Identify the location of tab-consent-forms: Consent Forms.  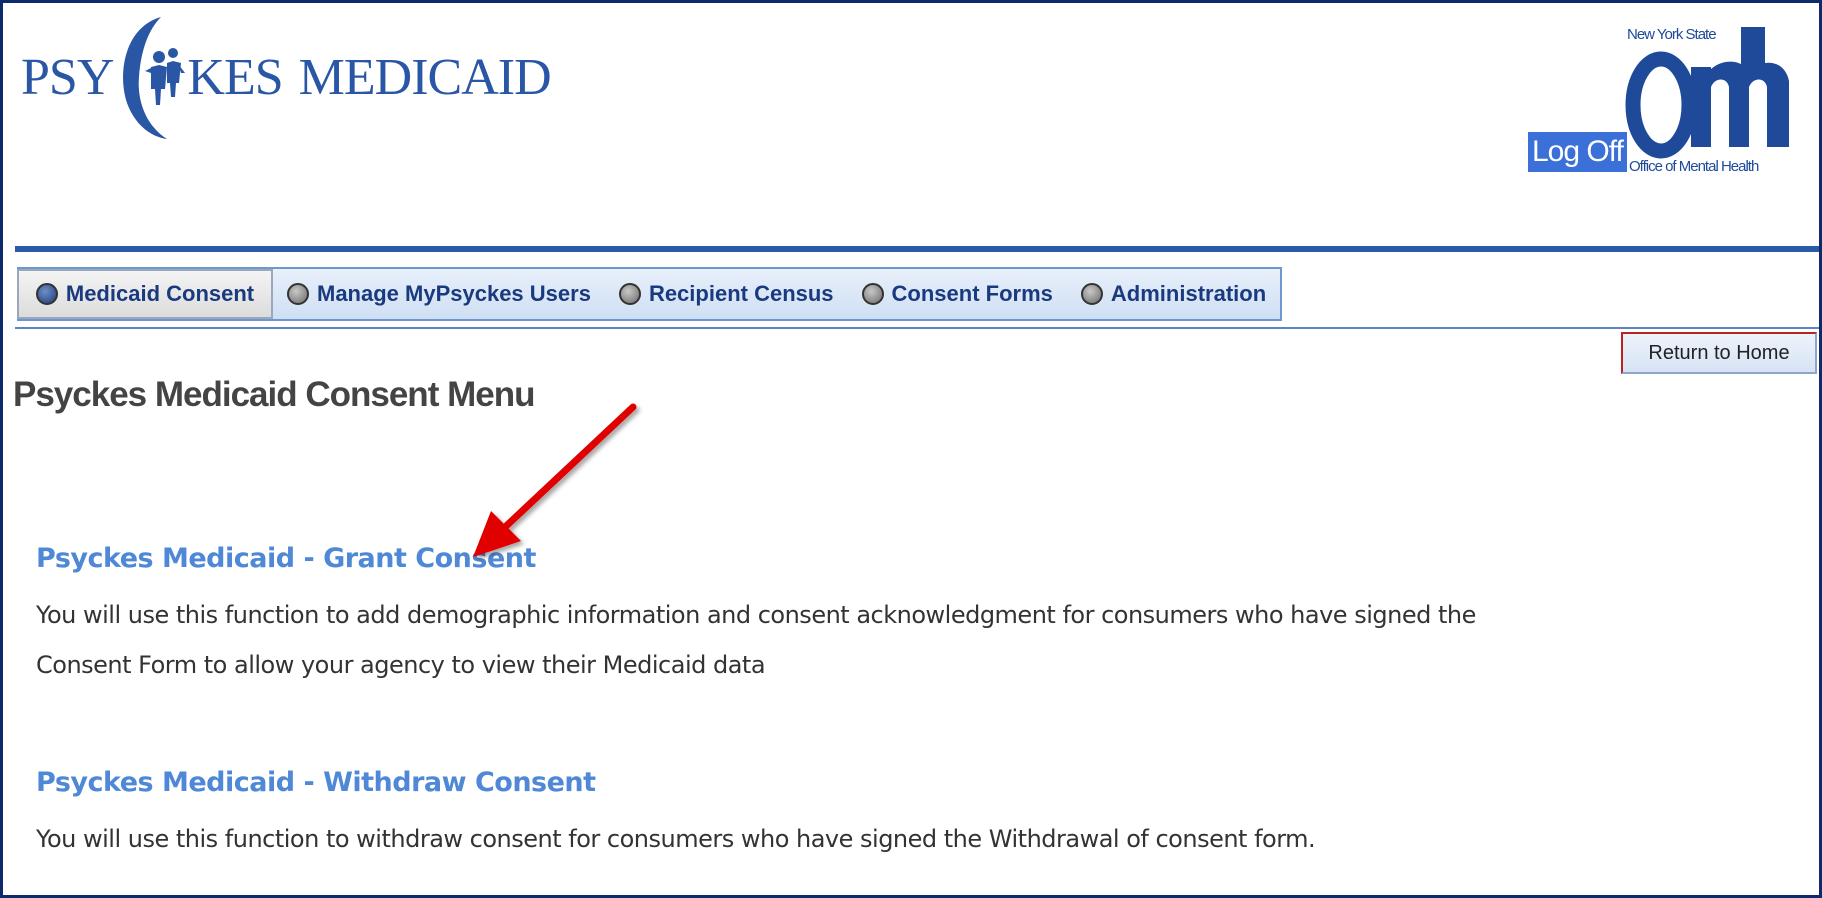
(957, 294).